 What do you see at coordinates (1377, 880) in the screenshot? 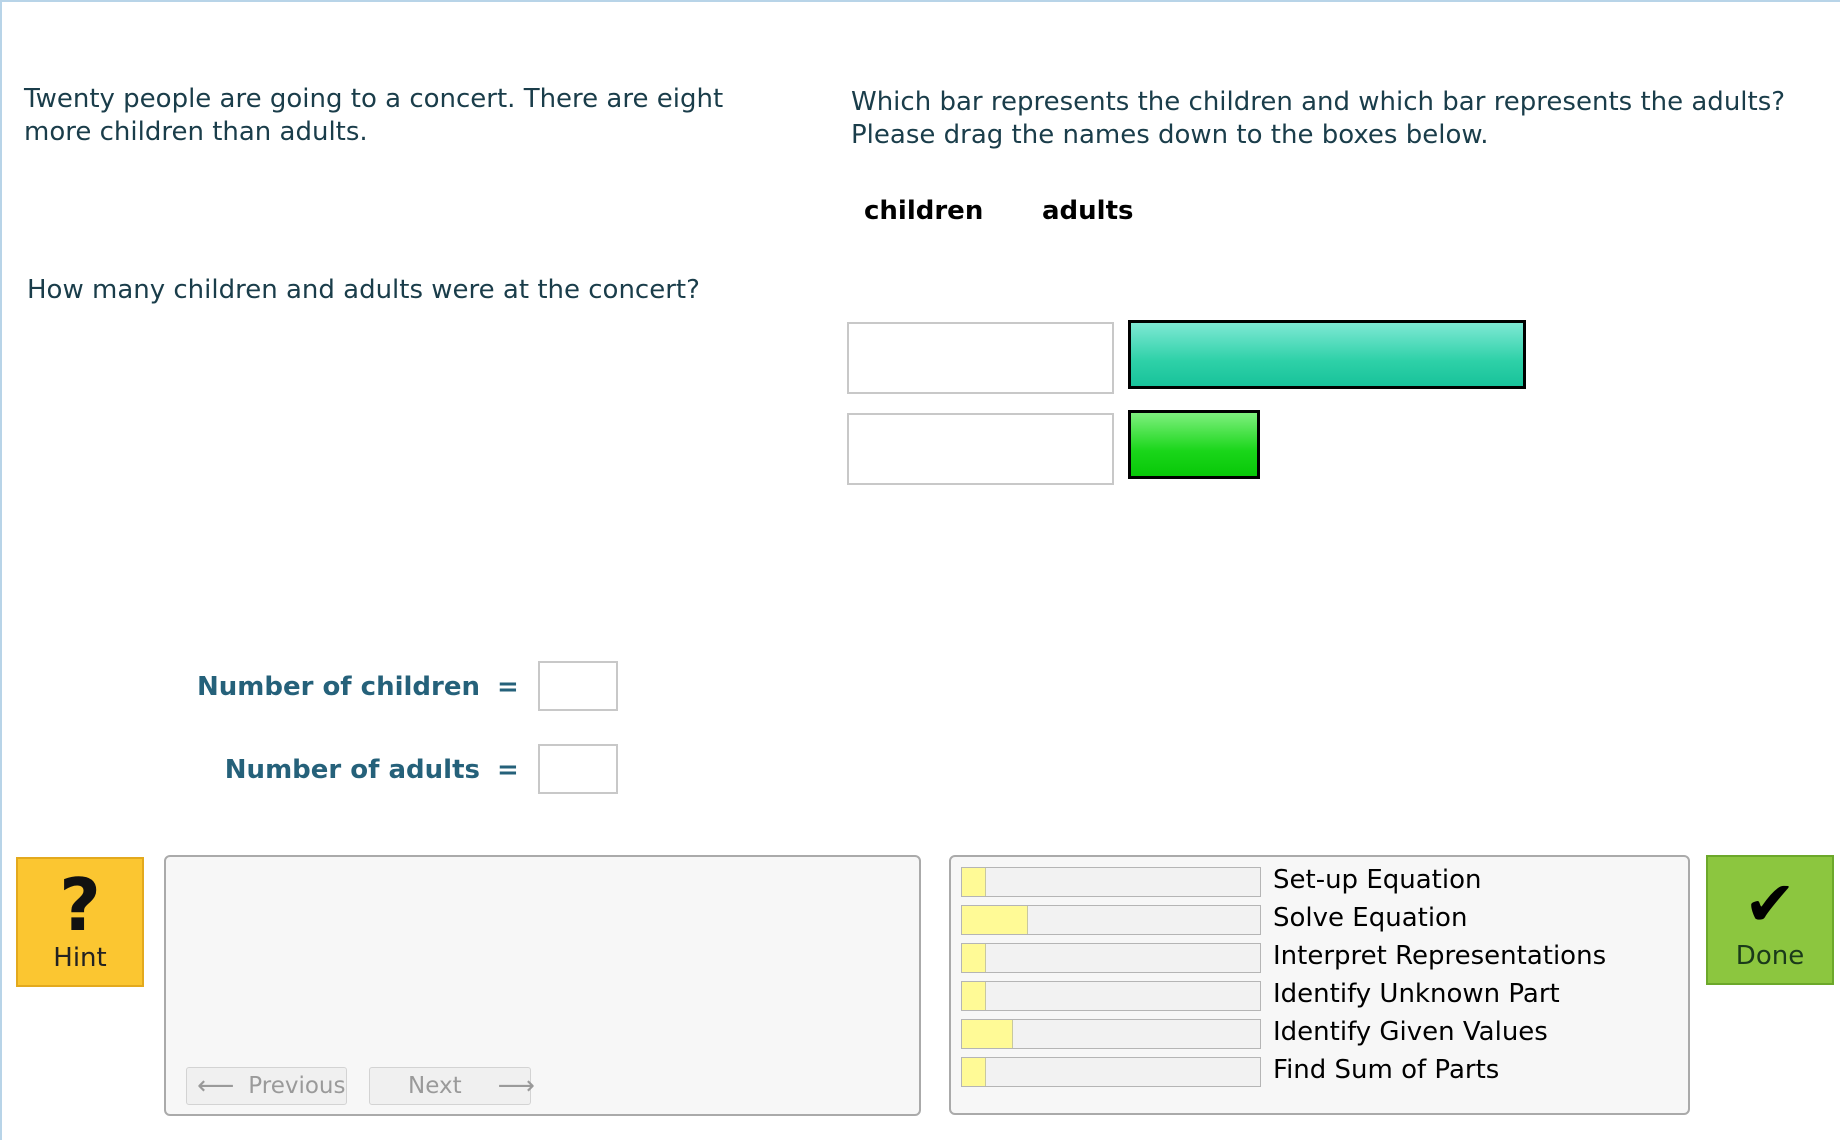
I see `skill-label: Set-up Equation` at bounding box center [1377, 880].